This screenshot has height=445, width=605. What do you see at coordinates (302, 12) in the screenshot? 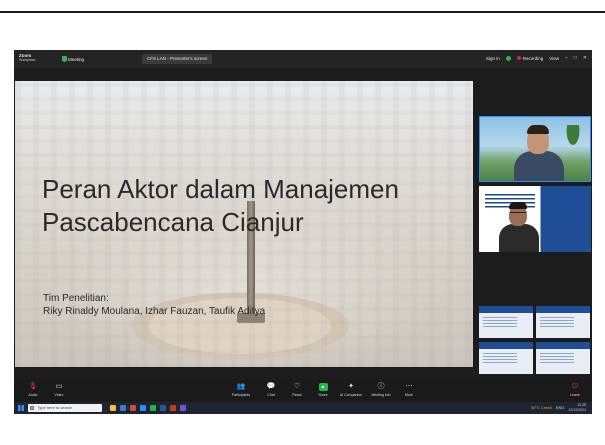
I see `top-divider` at bounding box center [302, 12].